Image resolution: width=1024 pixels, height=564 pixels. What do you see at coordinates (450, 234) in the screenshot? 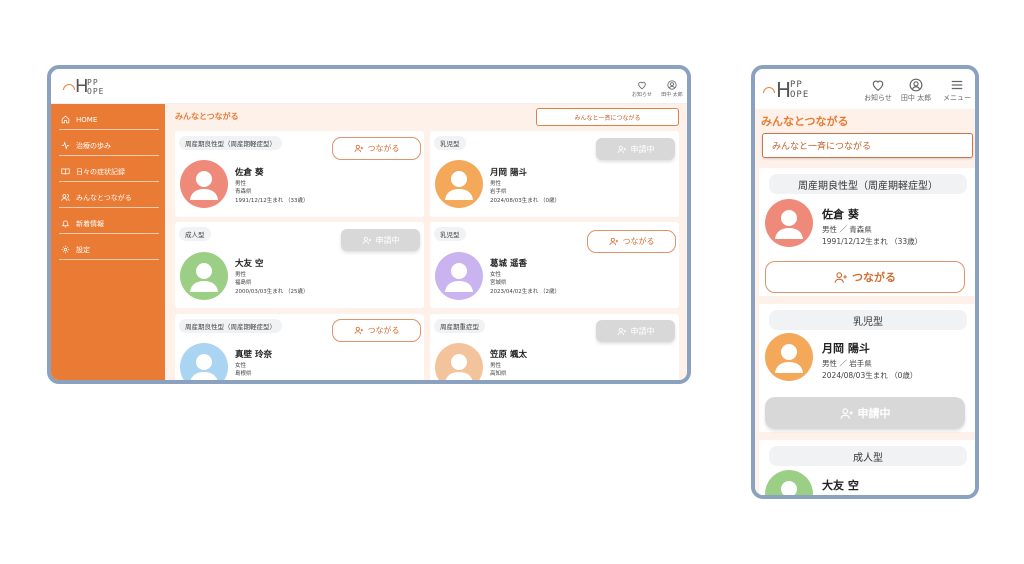
I see `type-tag: 乳児型` at bounding box center [450, 234].